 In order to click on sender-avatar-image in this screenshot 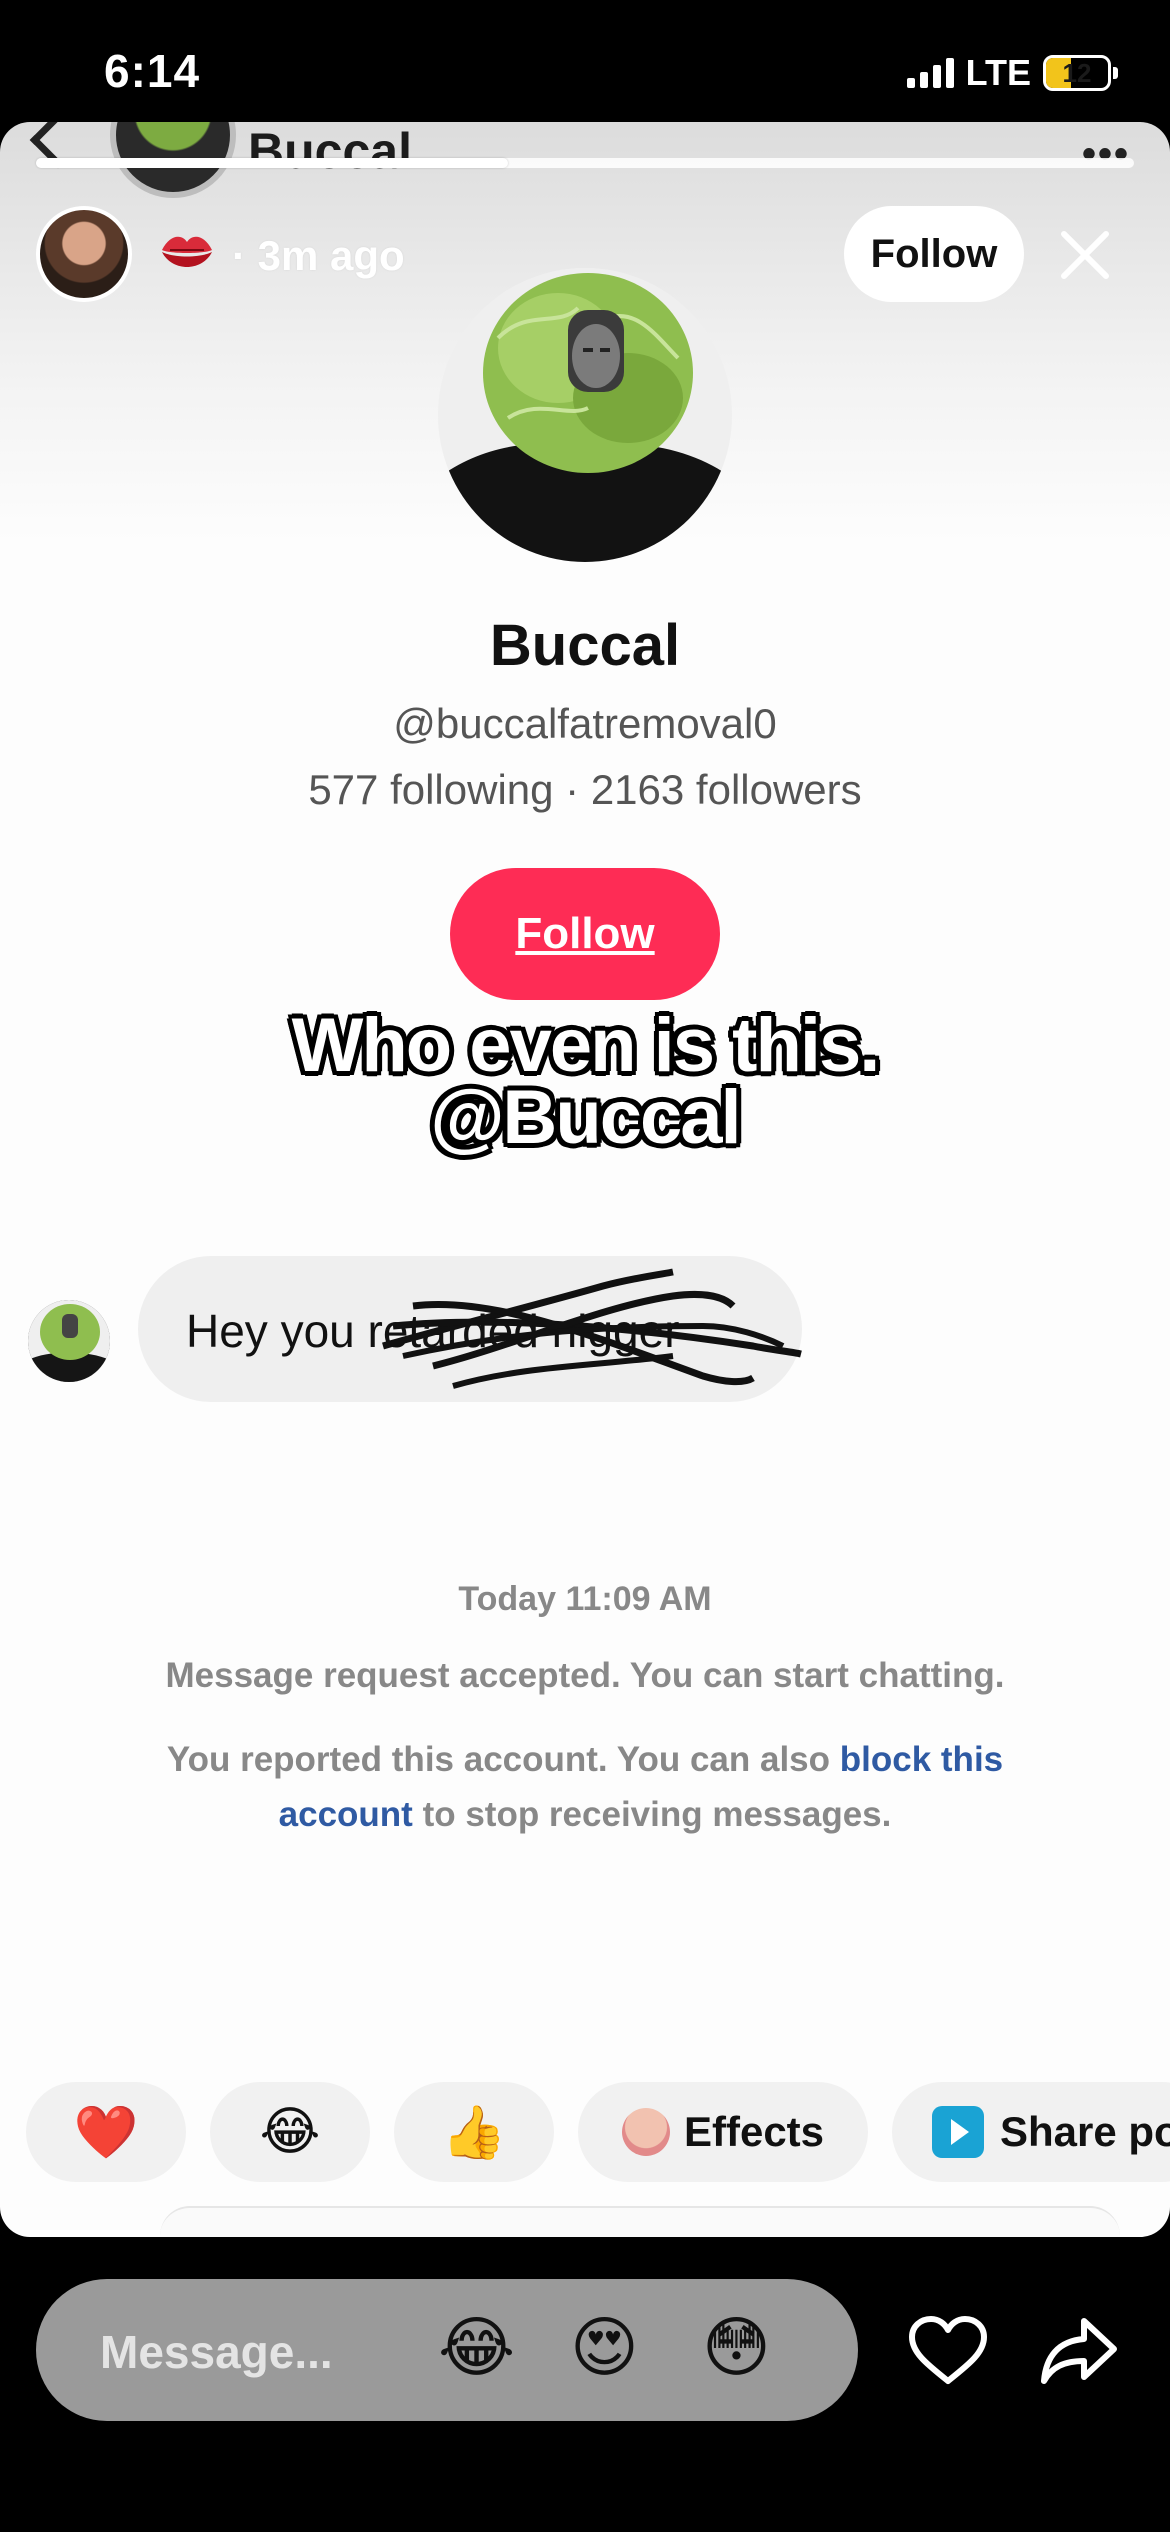, I will do `click(69, 1341)`.